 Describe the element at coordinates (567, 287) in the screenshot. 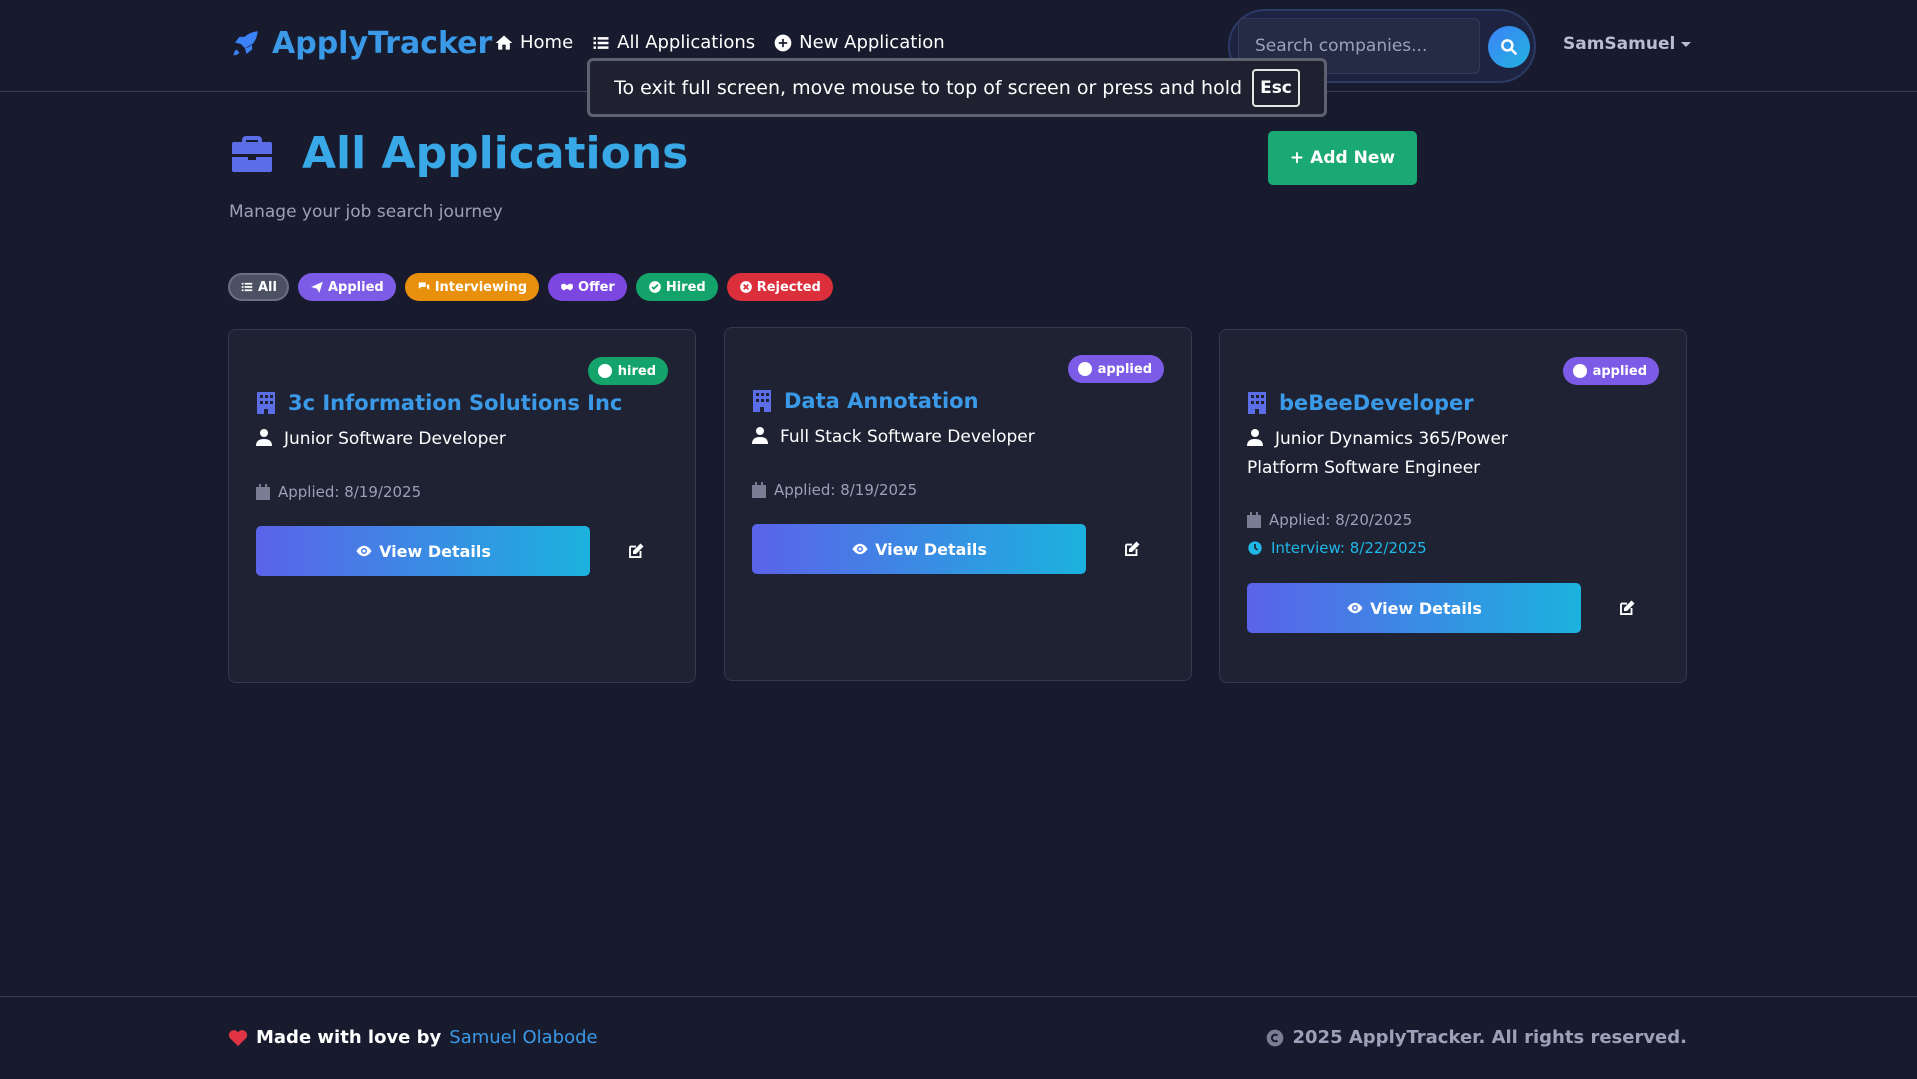

I see `handshake-icon` at that location.